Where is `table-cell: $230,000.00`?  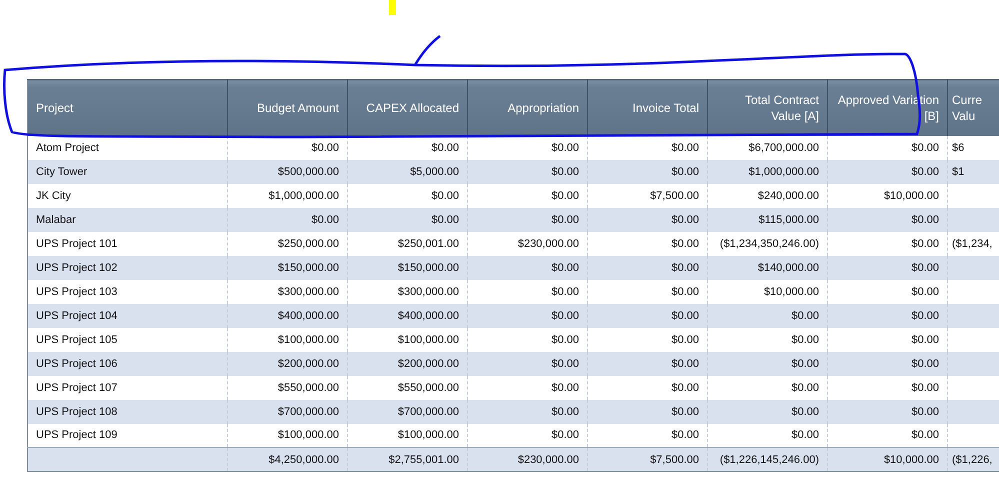
table-cell: $230,000.00 is located at coordinates (528, 460).